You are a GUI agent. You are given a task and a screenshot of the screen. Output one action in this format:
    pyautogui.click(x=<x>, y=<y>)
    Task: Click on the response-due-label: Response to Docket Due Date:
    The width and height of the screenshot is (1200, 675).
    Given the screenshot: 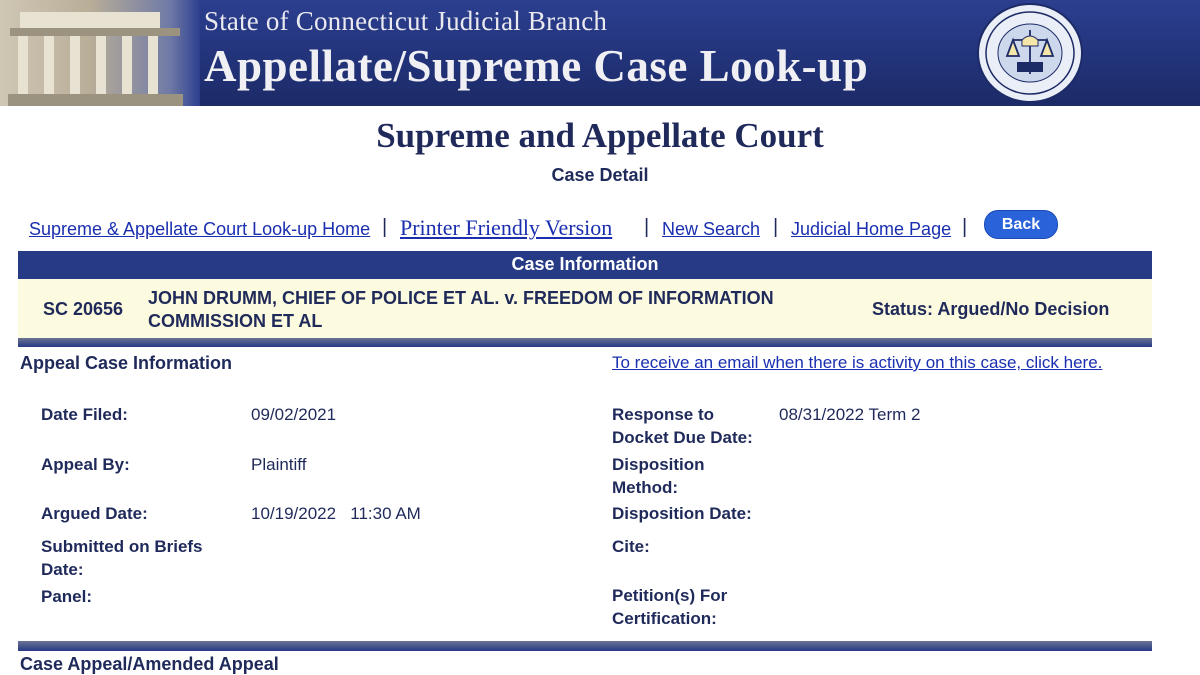 What is the action you would take?
    pyautogui.click(x=682, y=426)
    